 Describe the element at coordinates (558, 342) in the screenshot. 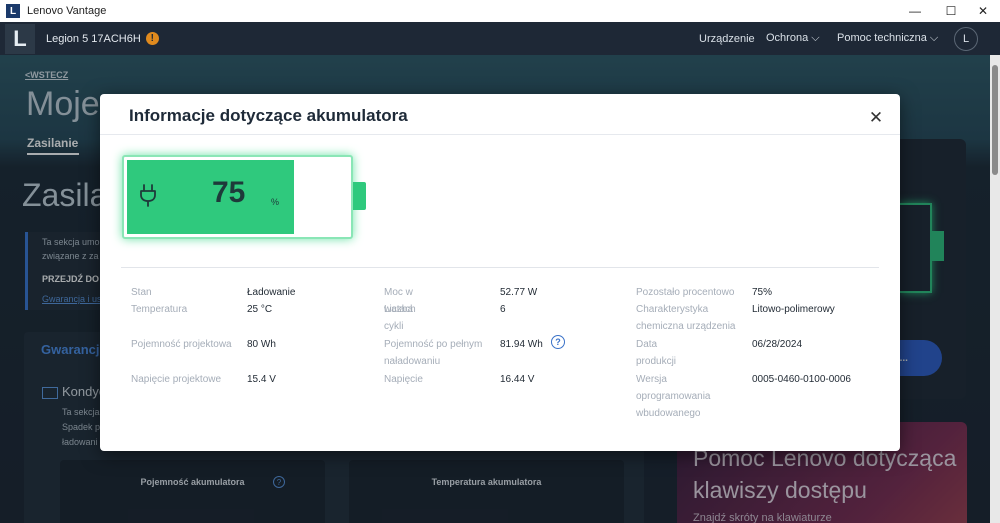

I see `help-icon: ?` at that location.